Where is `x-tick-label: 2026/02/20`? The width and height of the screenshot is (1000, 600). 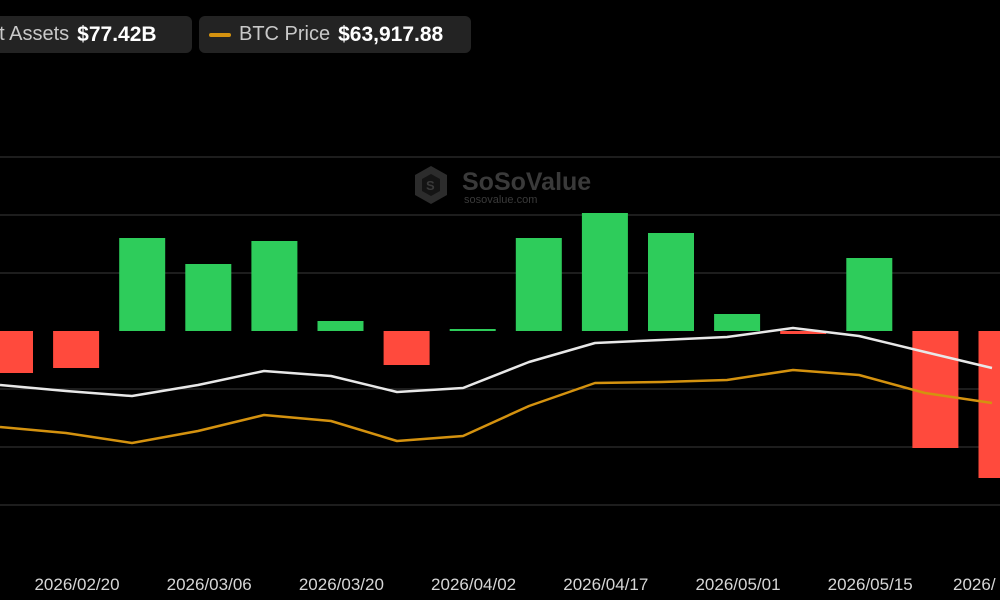
x-tick-label: 2026/02/20 is located at coordinates (76, 584).